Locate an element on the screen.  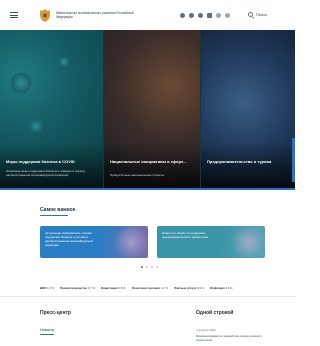
ticker-item: Инвестиции 0.8 % is located at coordinates (113, 288).